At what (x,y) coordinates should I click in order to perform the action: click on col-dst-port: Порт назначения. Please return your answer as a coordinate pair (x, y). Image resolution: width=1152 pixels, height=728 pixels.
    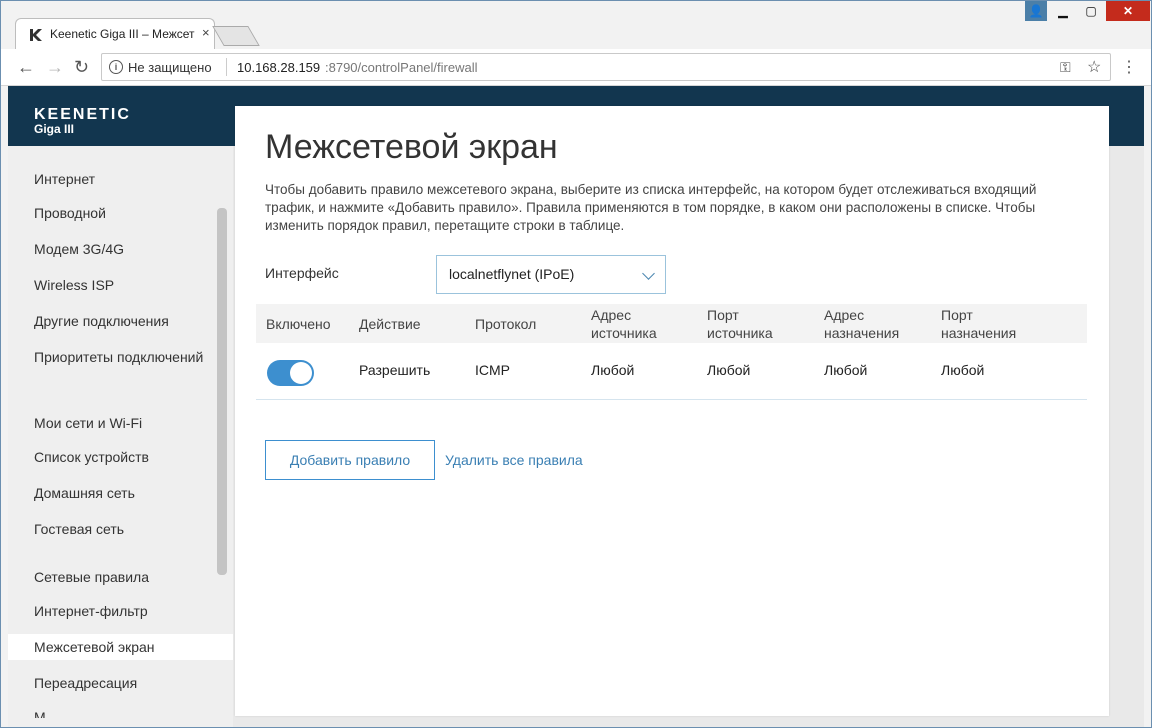
    Looking at the image, I should click on (979, 324).